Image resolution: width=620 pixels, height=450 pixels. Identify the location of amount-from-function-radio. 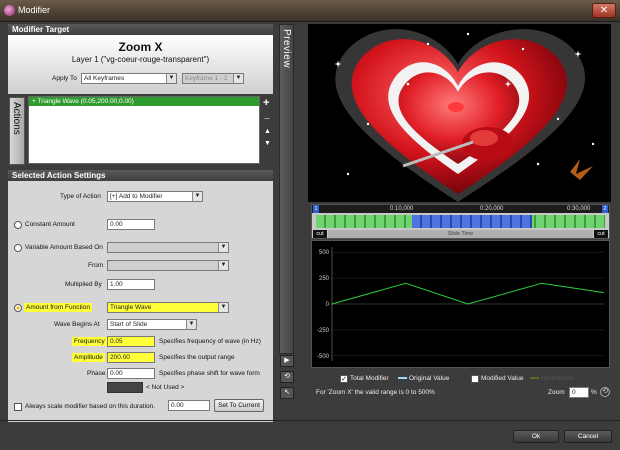
(18, 308).